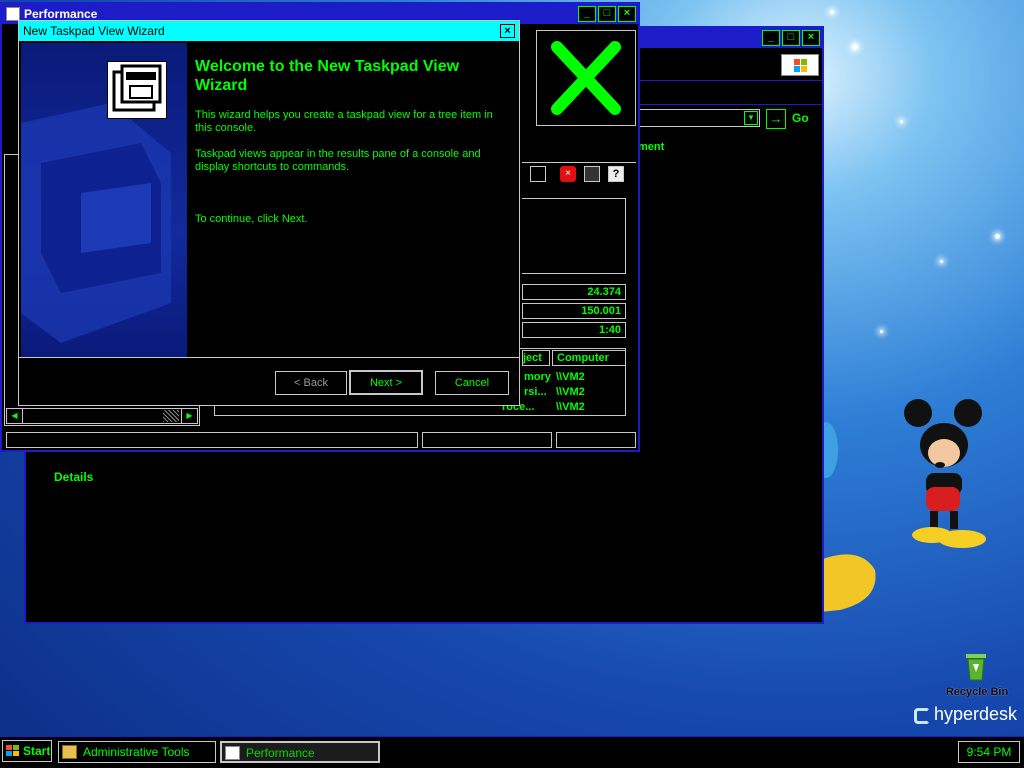  Describe the element at coordinates (977, 692) in the screenshot. I see `recycle-bin-label: Recycle Bin` at that location.